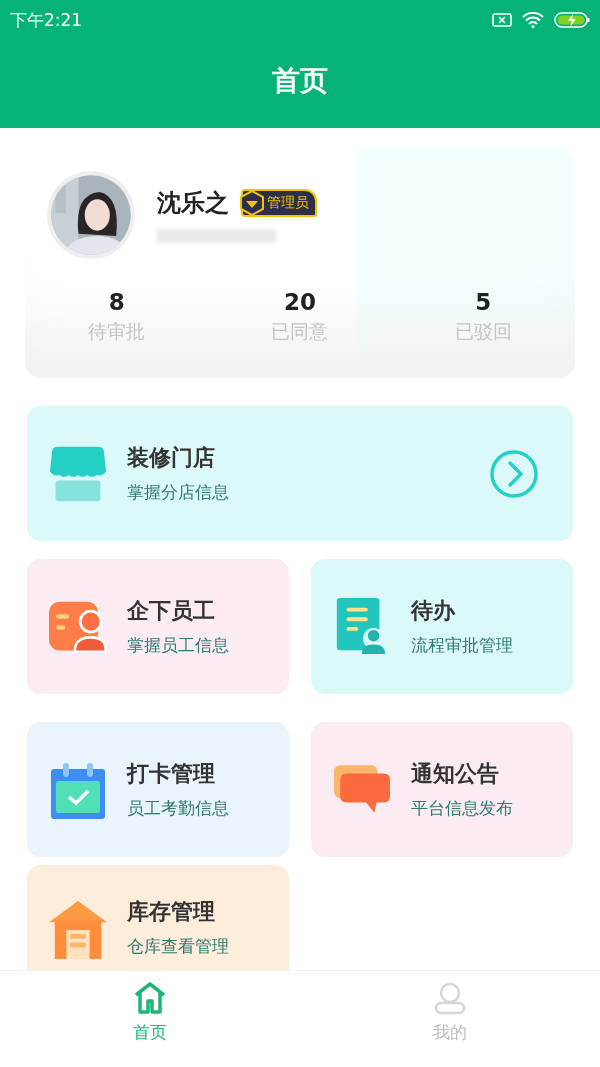 The width and height of the screenshot is (600, 1067). Describe the element at coordinates (150, 997) in the screenshot. I see `home-icon` at that location.